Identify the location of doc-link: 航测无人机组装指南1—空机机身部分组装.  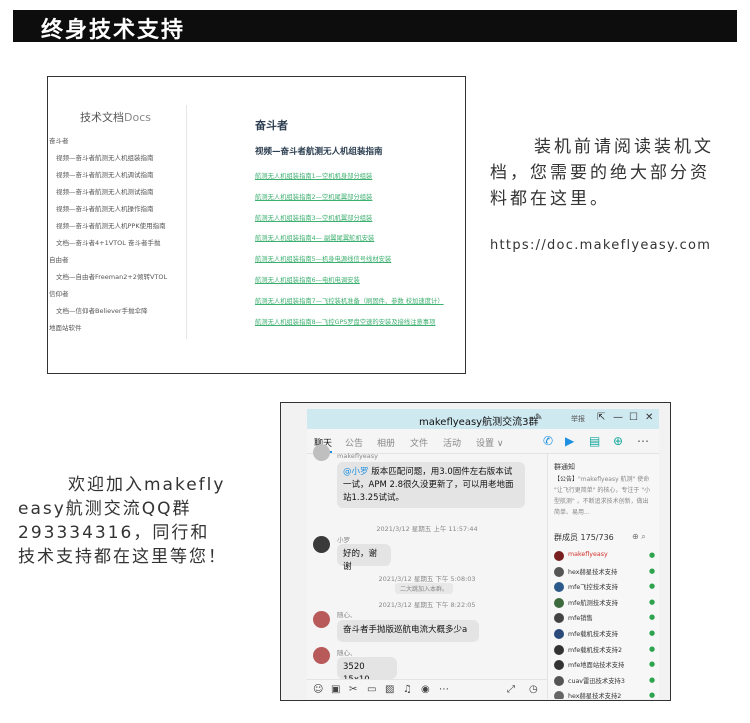
(360, 177).